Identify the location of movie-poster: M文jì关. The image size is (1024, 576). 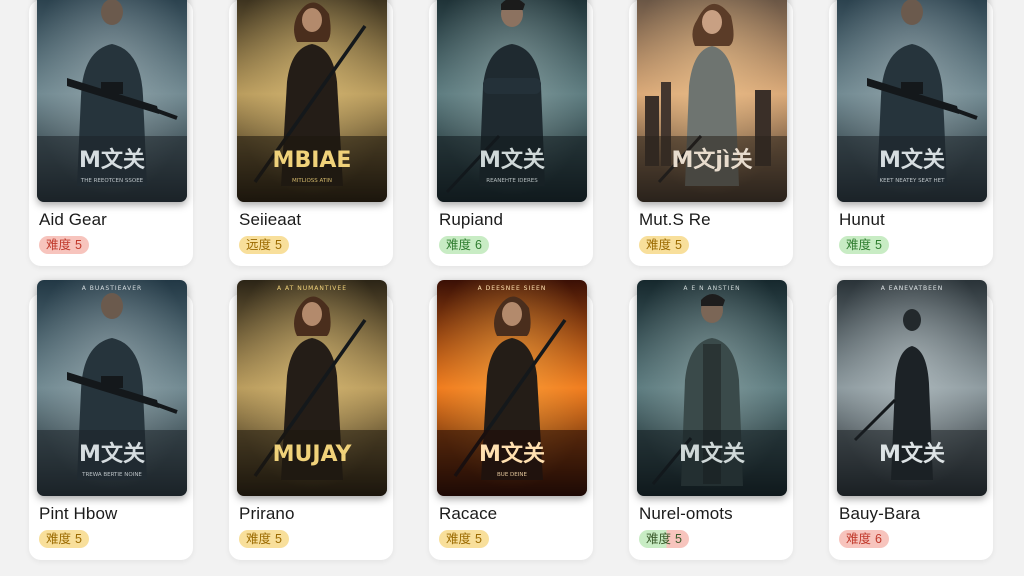
(712, 101).